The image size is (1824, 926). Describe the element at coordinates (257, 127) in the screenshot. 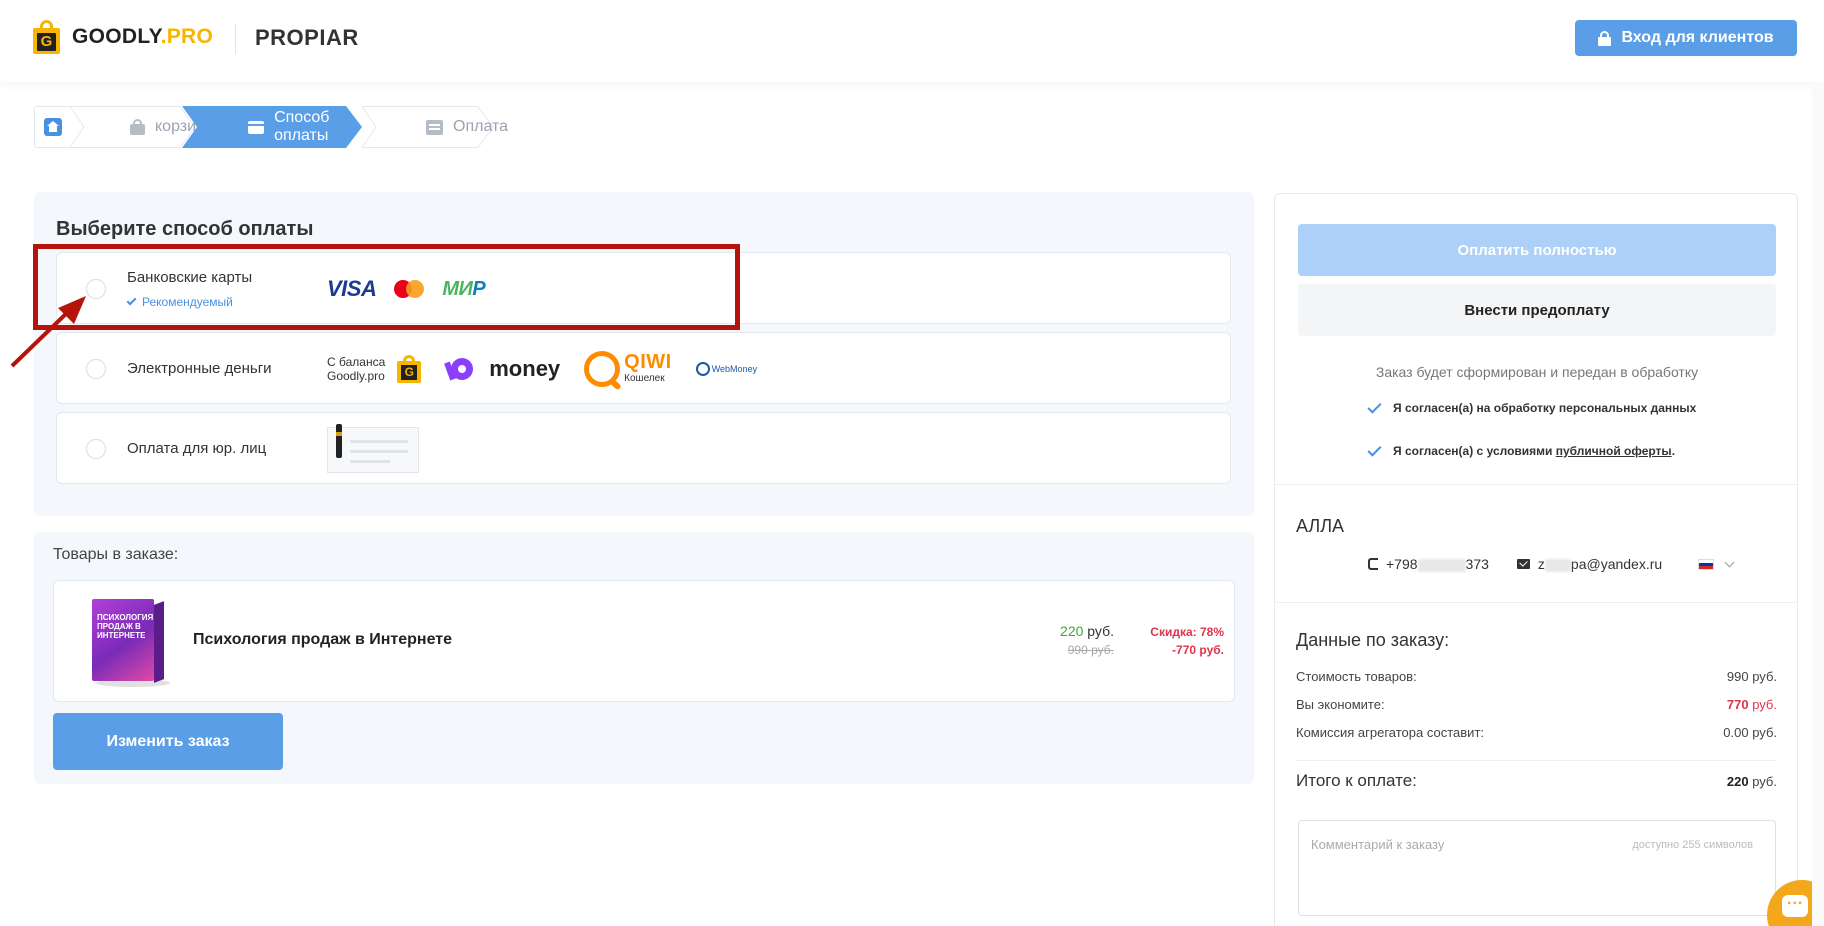

I see `wallet-icon` at that location.